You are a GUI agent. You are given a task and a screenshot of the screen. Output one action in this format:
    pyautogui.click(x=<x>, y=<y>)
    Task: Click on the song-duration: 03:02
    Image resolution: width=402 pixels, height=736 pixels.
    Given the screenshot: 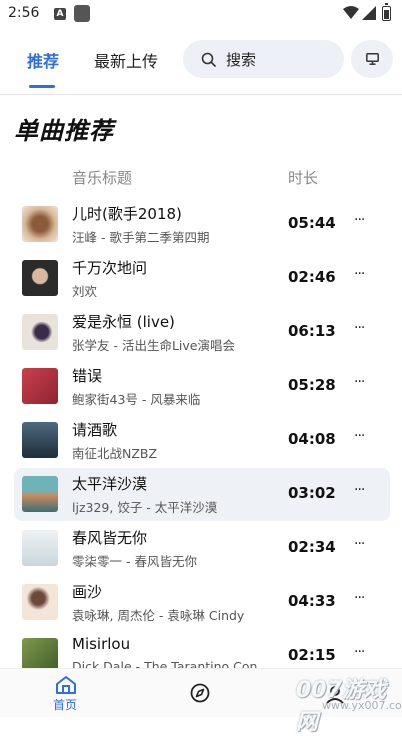 What is the action you would take?
    pyautogui.click(x=312, y=493)
    